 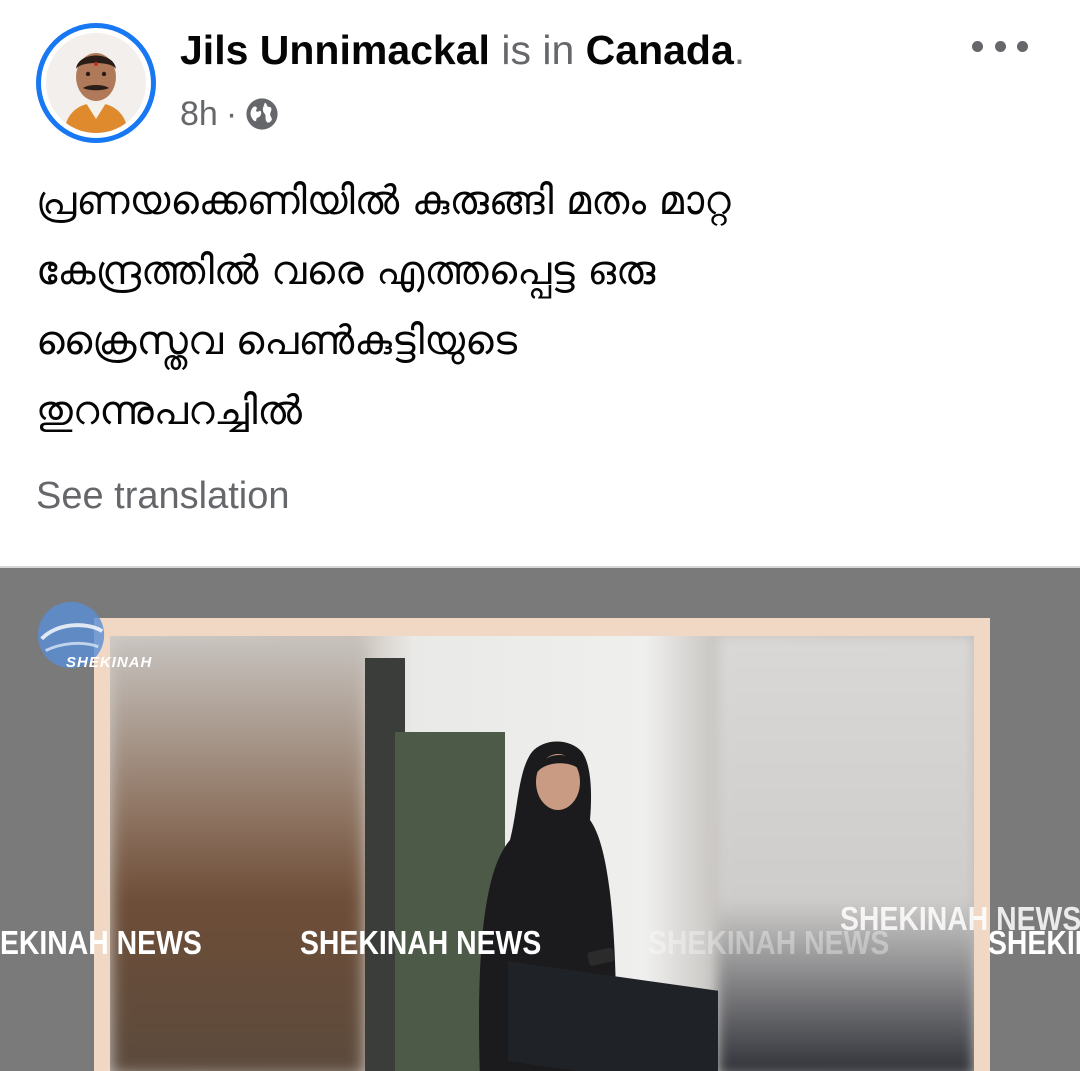 What do you see at coordinates (1000, 46) in the screenshot?
I see `more-options-icon` at bounding box center [1000, 46].